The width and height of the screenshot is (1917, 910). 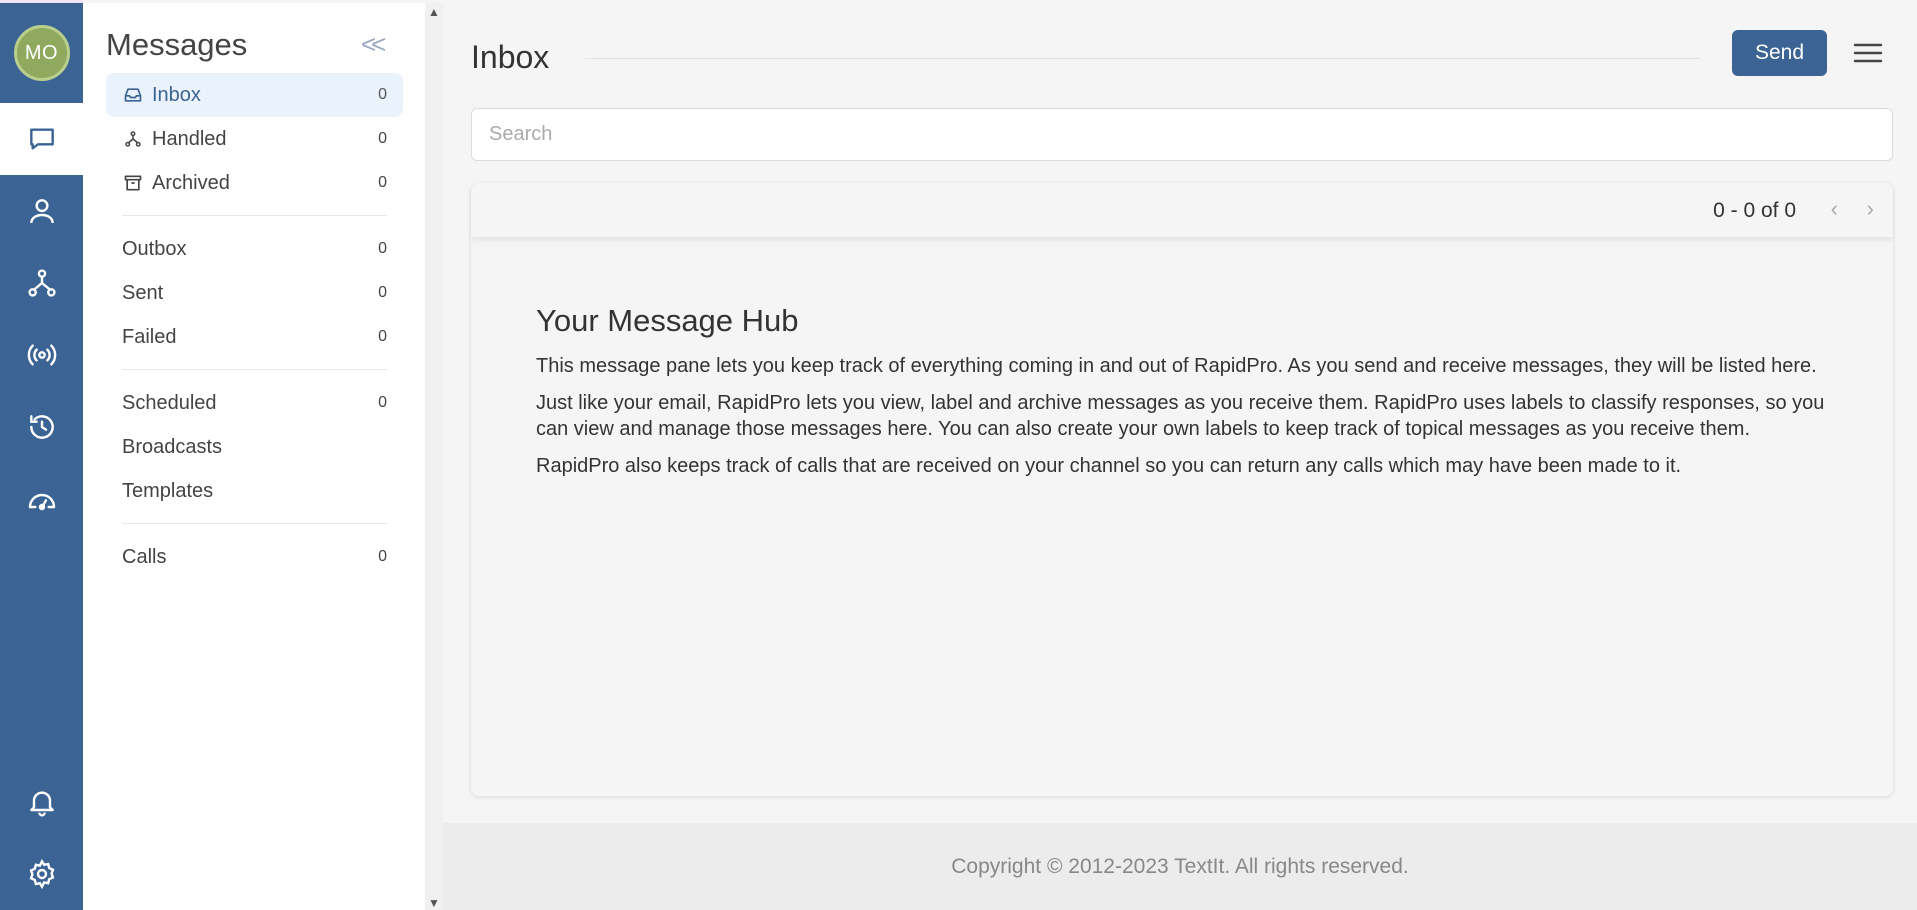 I want to click on rail-item-flows, so click(x=41, y=283).